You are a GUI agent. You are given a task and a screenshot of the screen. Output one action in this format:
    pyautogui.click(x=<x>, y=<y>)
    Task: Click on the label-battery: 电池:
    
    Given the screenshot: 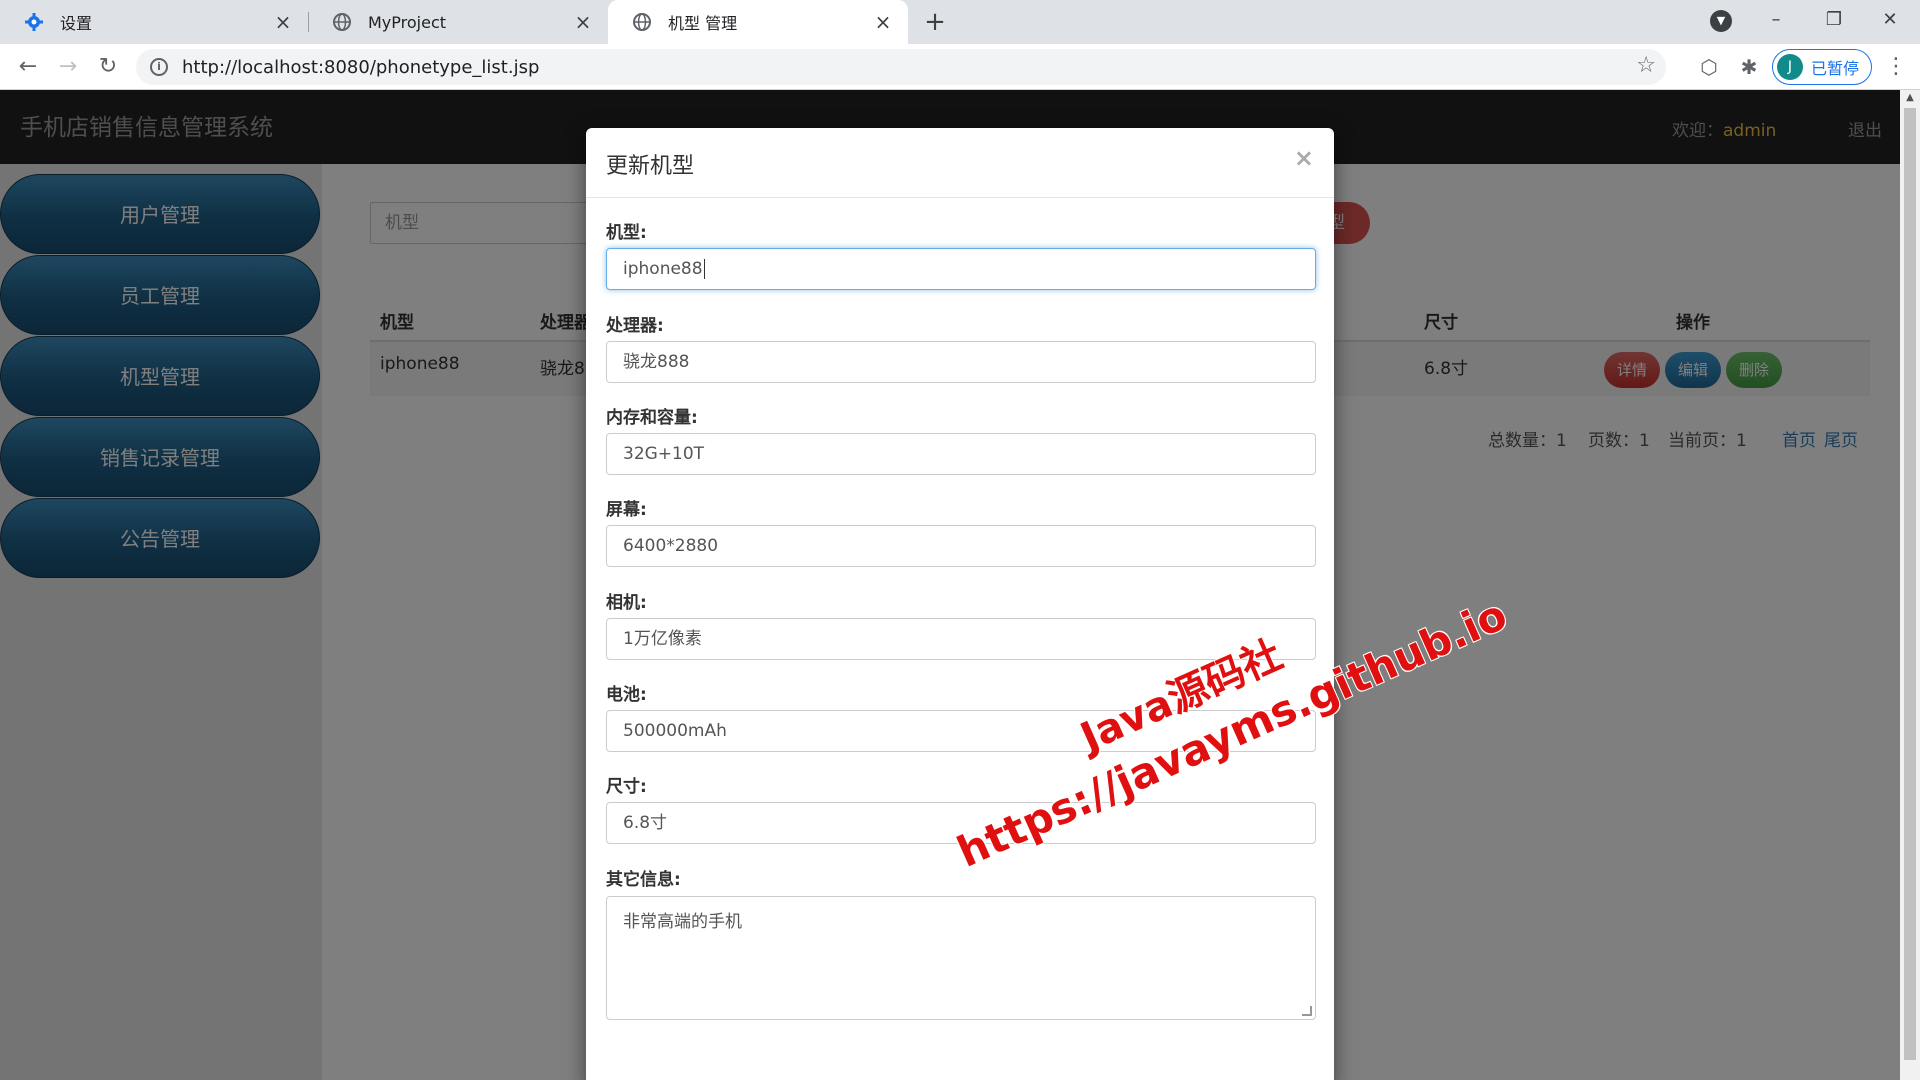 What is the action you would take?
    pyautogui.click(x=626, y=695)
    